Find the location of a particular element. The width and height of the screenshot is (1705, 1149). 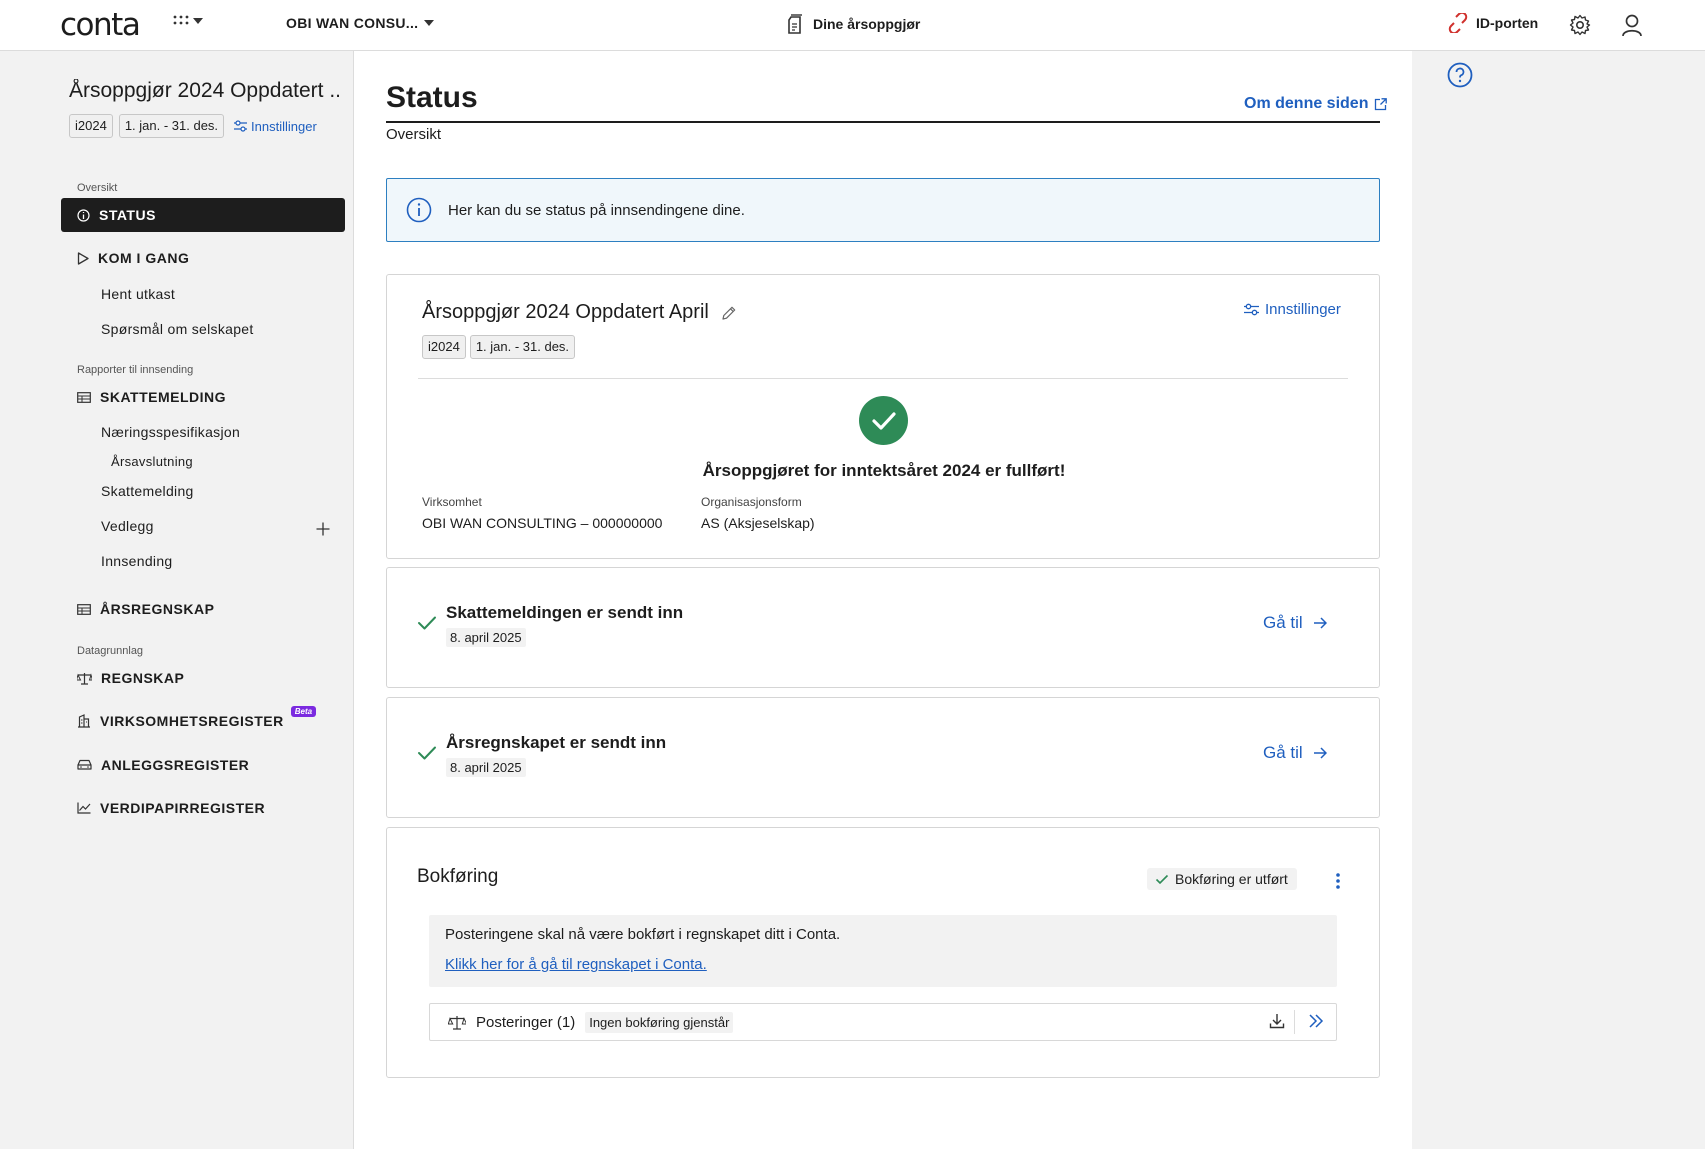

sidebar-item-innsending: Innsending is located at coordinates (137, 561).